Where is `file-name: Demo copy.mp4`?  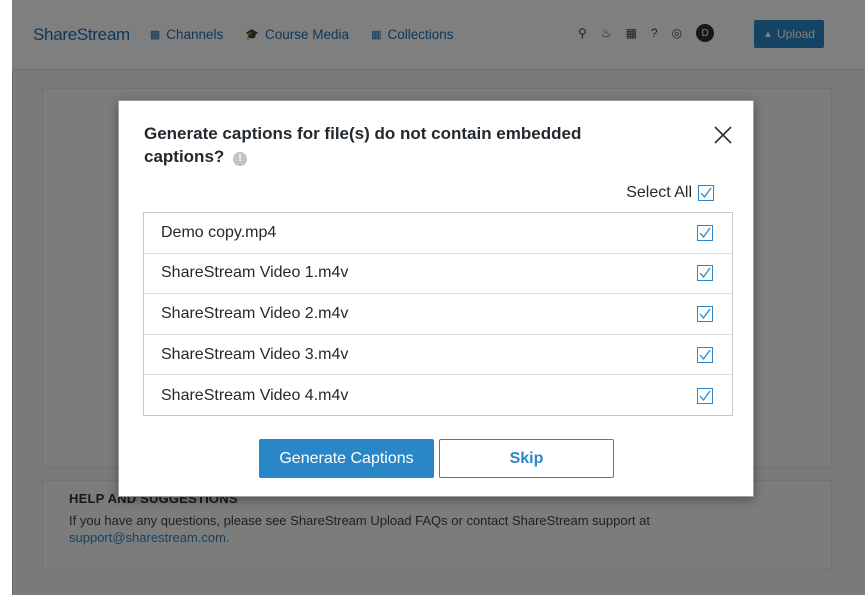
file-name: Demo copy.mp4 is located at coordinates (219, 232).